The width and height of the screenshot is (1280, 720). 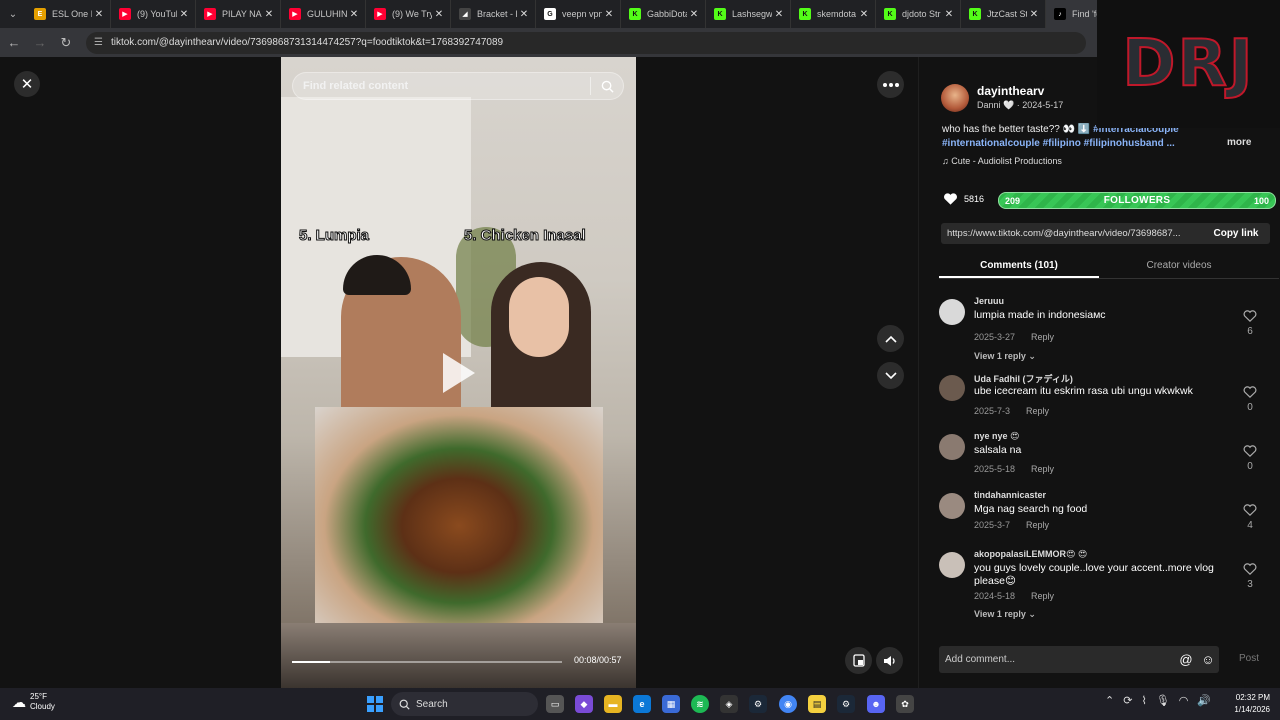 I want to click on heart-icon, so click(x=950, y=199).